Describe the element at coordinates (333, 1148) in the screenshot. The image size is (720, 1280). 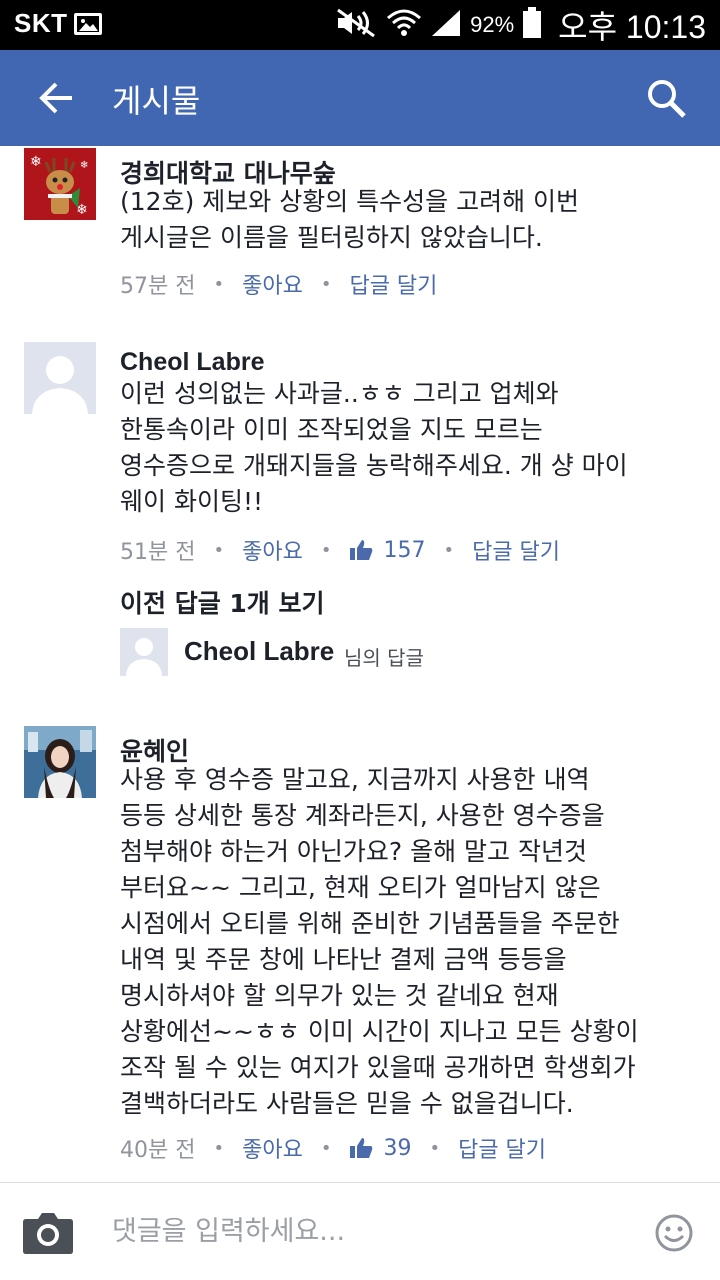
I see `comment-meta: 40분 전 • 좋아요 • 39 • 답글 달기` at that location.